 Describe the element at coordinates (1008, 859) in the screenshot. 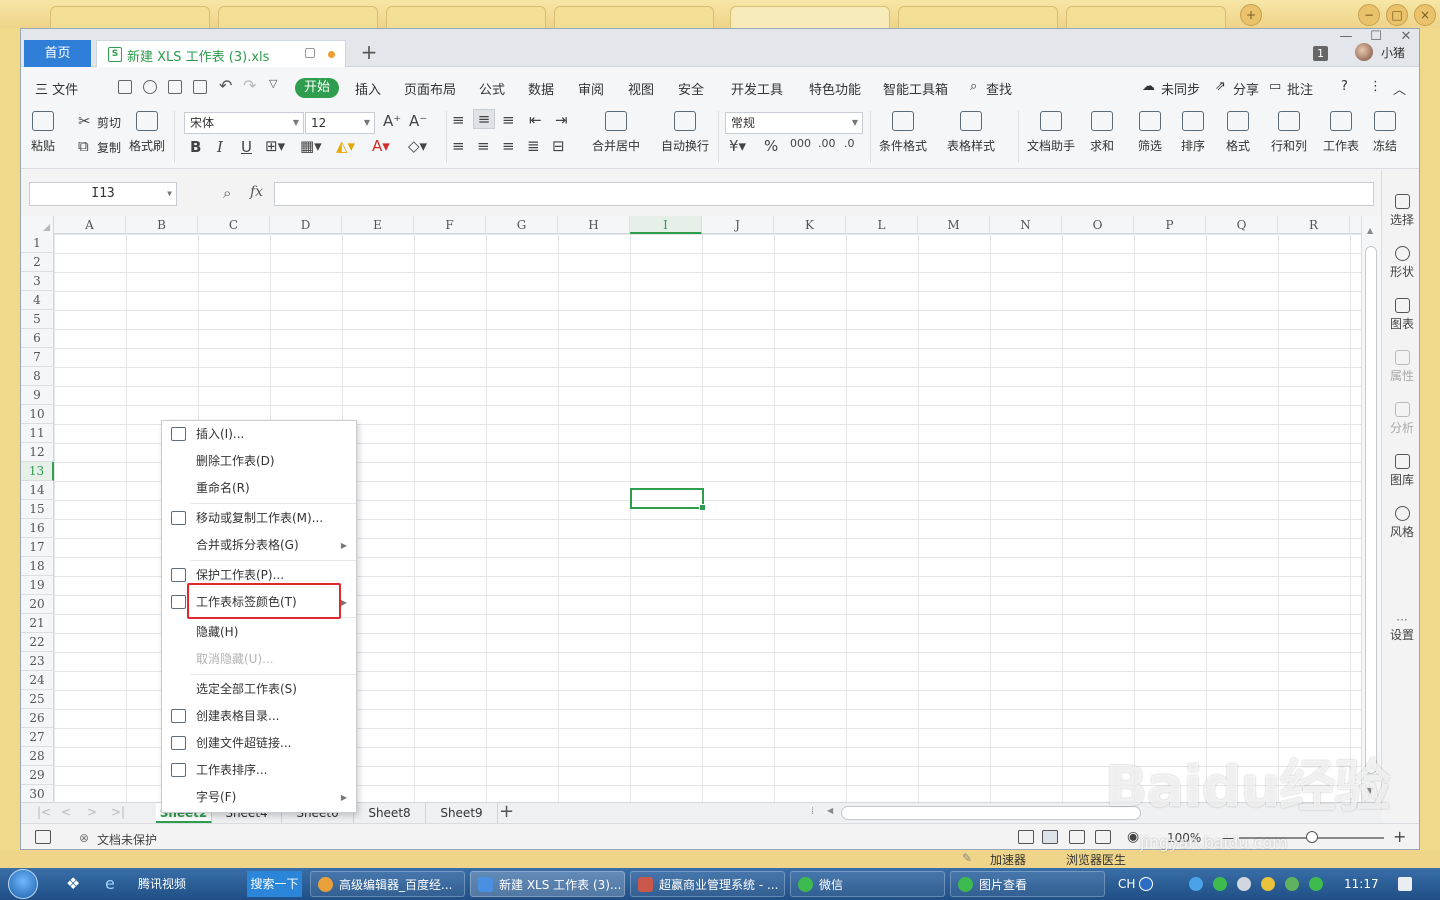

I see `accelerator-label: 加速器` at that location.